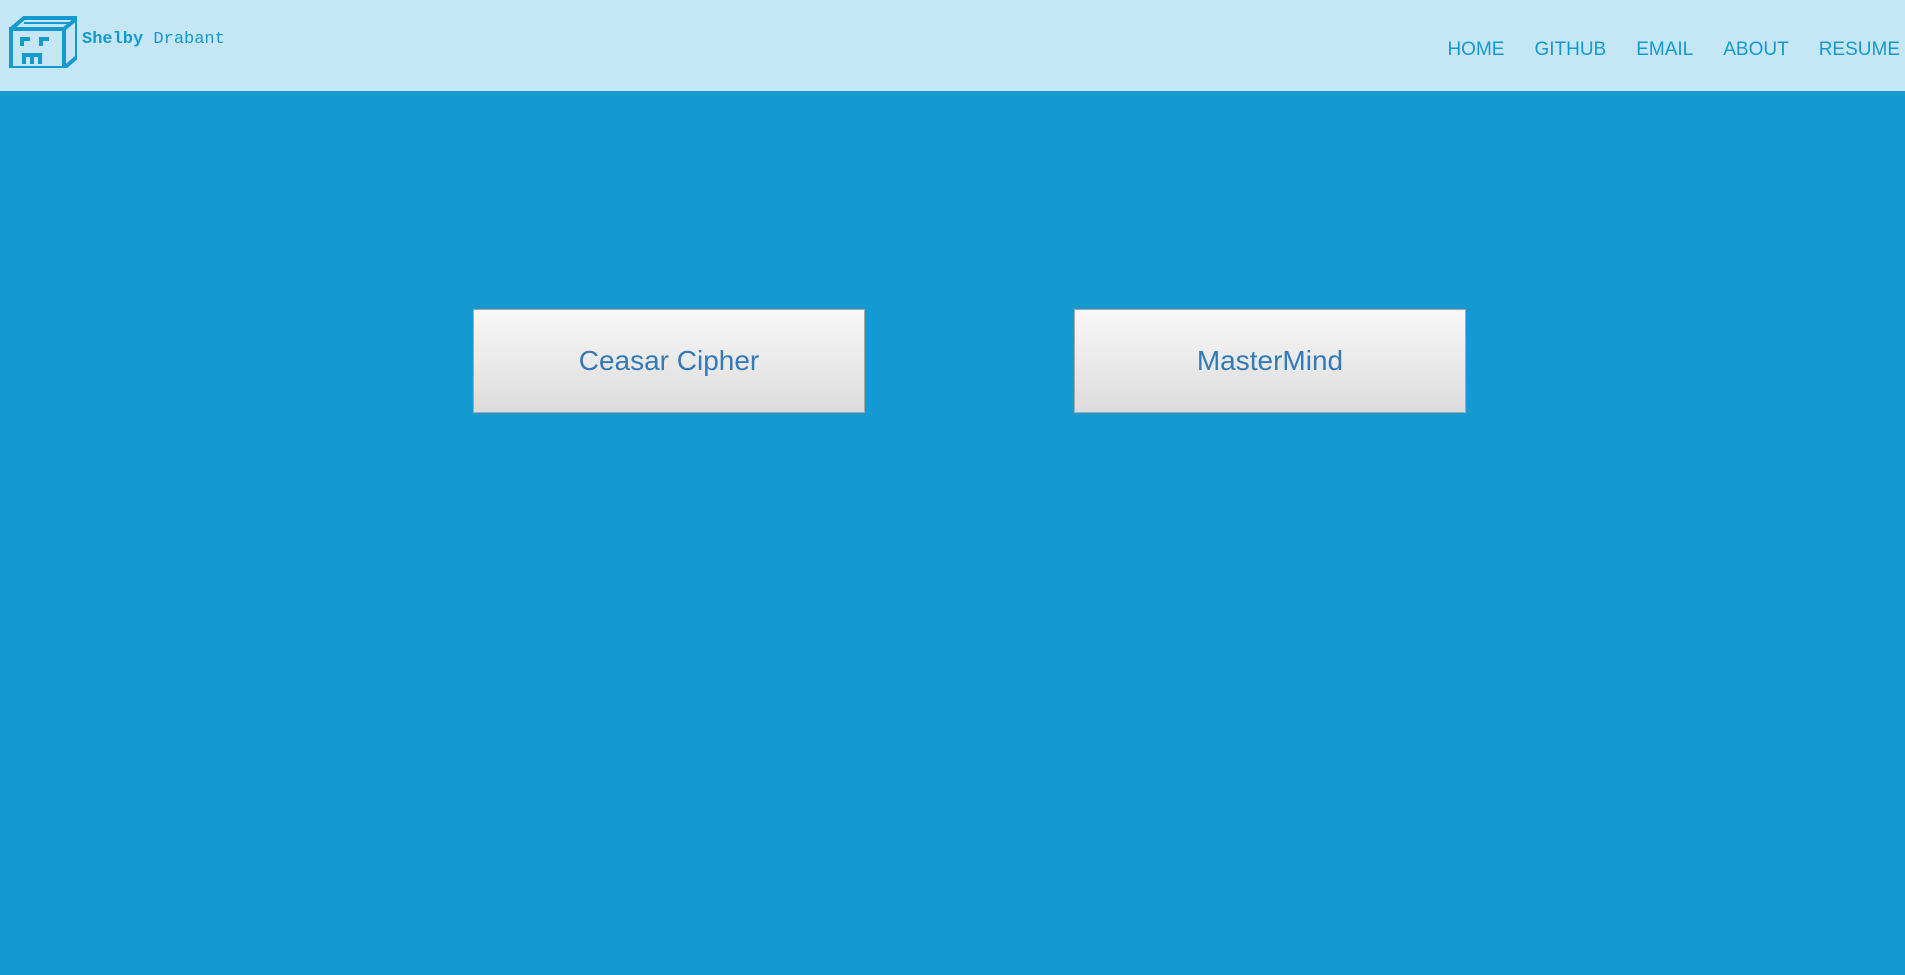 Image resolution: width=1905 pixels, height=975 pixels. Describe the element at coordinates (669, 361) in the screenshot. I see `ceasar-cipher-button: Ceasar Cipher` at that location.